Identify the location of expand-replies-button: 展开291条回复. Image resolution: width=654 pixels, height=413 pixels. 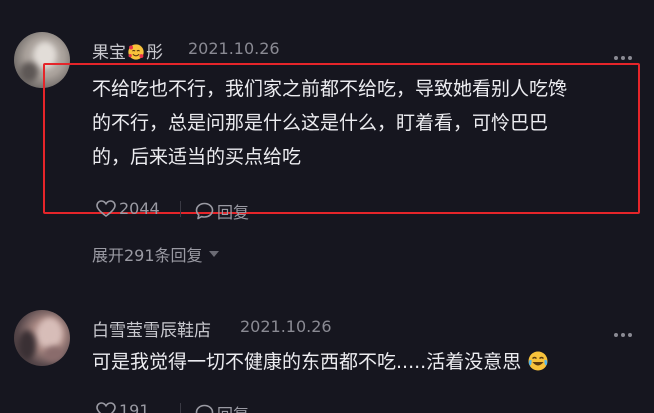
(155, 254).